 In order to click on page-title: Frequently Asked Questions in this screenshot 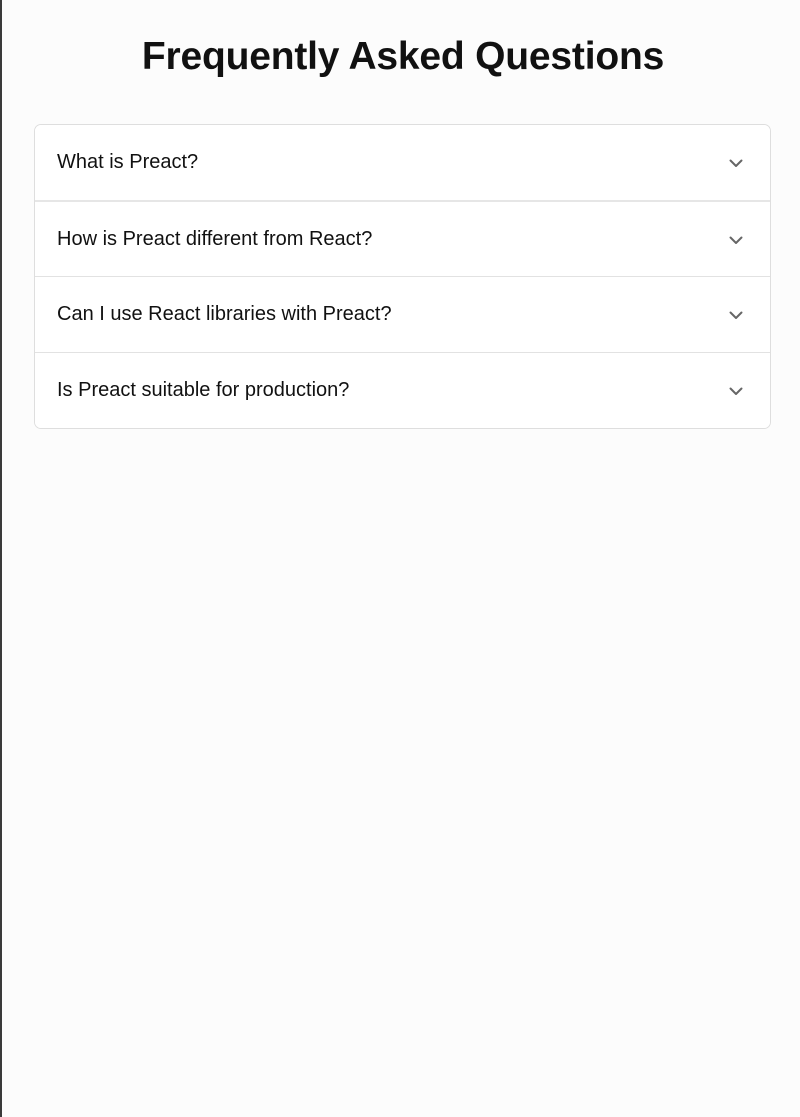, I will do `click(403, 56)`.